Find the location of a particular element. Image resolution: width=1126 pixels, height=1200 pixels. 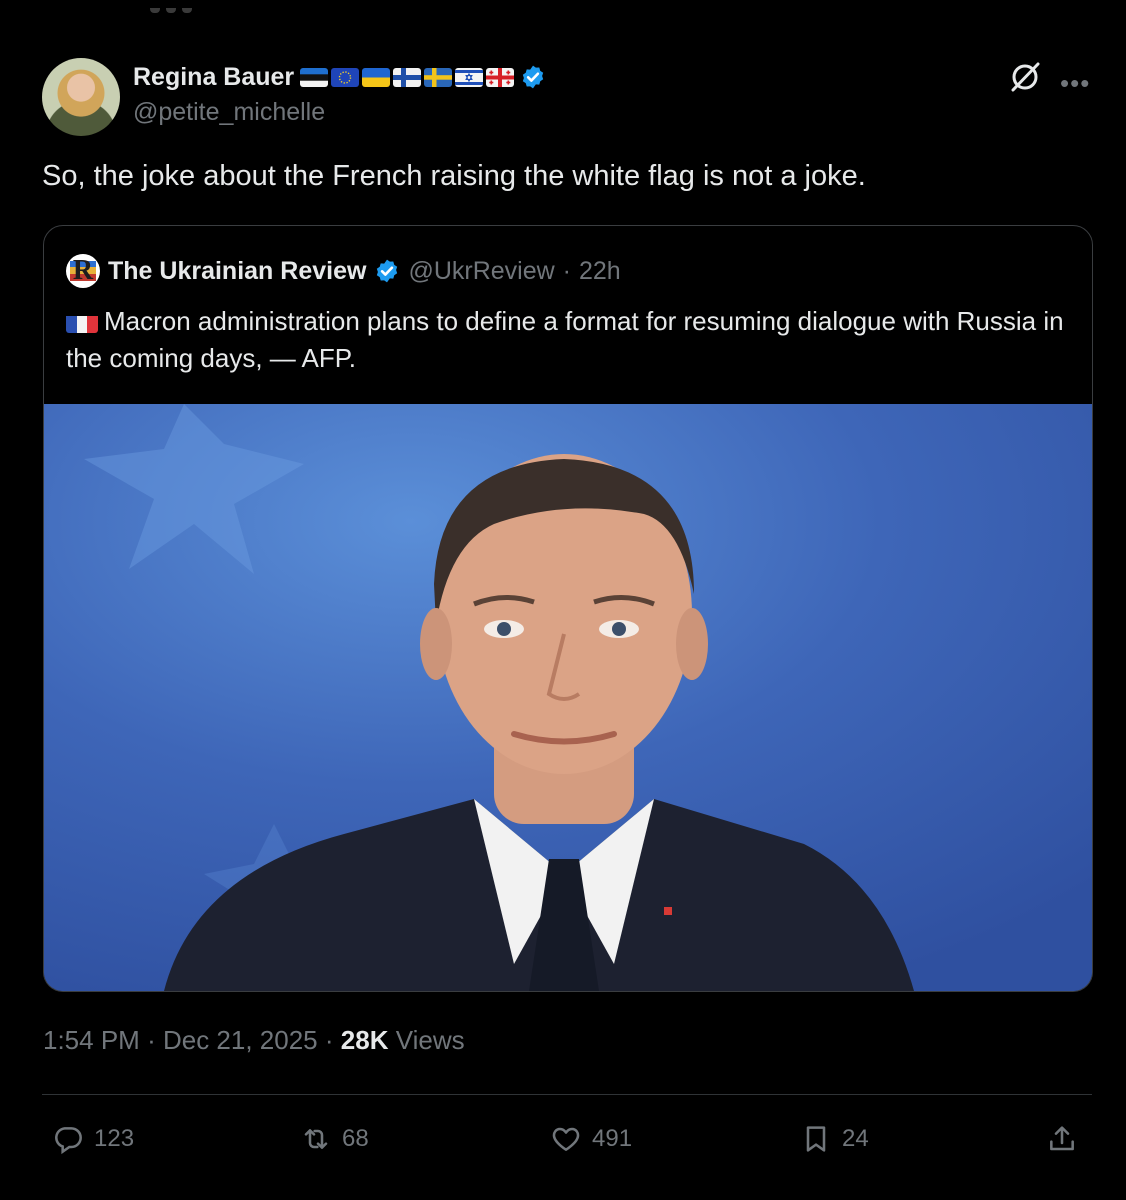

ukraine-flag-icon is located at coordinates (376, 77).